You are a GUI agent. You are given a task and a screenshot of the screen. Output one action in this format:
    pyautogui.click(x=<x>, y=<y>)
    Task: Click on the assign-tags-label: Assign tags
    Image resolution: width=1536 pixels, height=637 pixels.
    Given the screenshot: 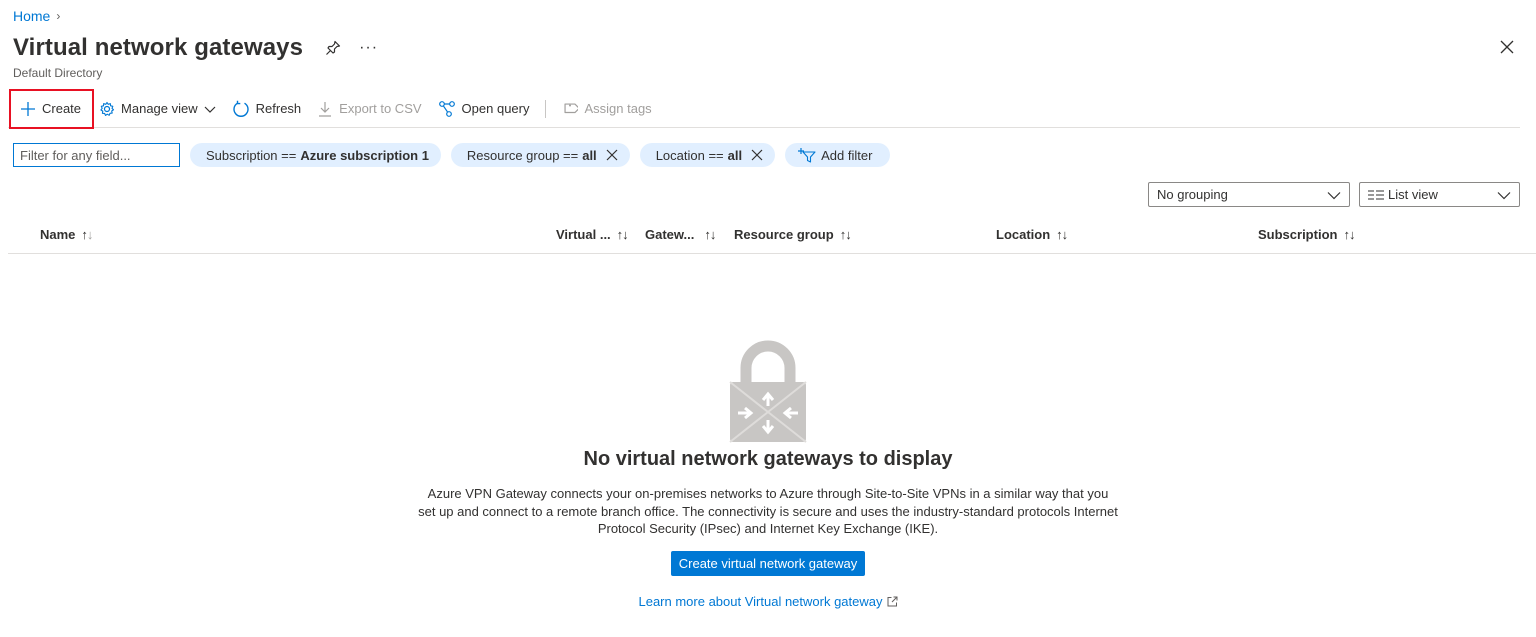 What is the action you would take?
    pyautogui.click(x=618, y=108)
    